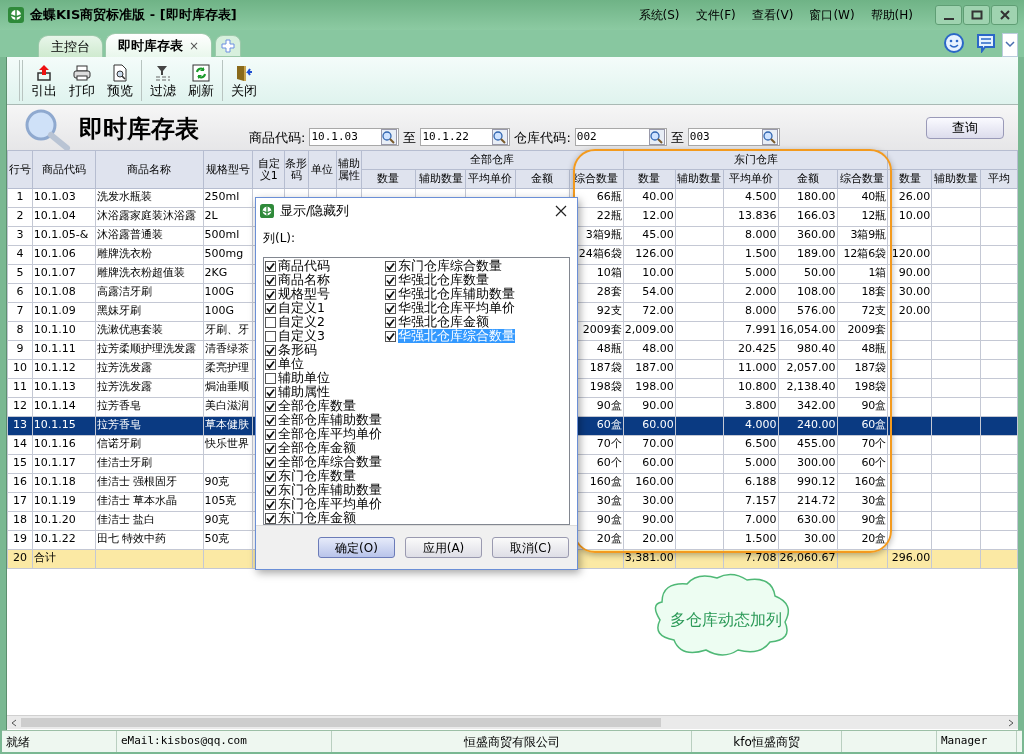 The image size is (1024, 754). I want to click on filter-icon, so click(163, 73).